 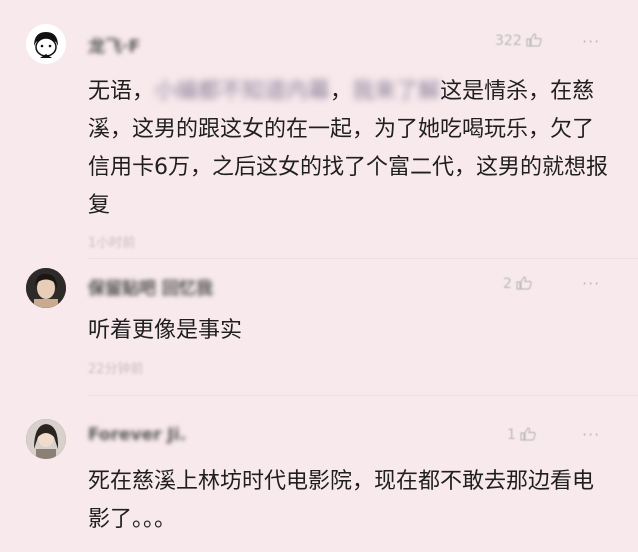 What do you see at coordinates (150, 286) in the screenshot?
I see `username: 保留贴吧 回忆我` at bounding box center [150, 286].